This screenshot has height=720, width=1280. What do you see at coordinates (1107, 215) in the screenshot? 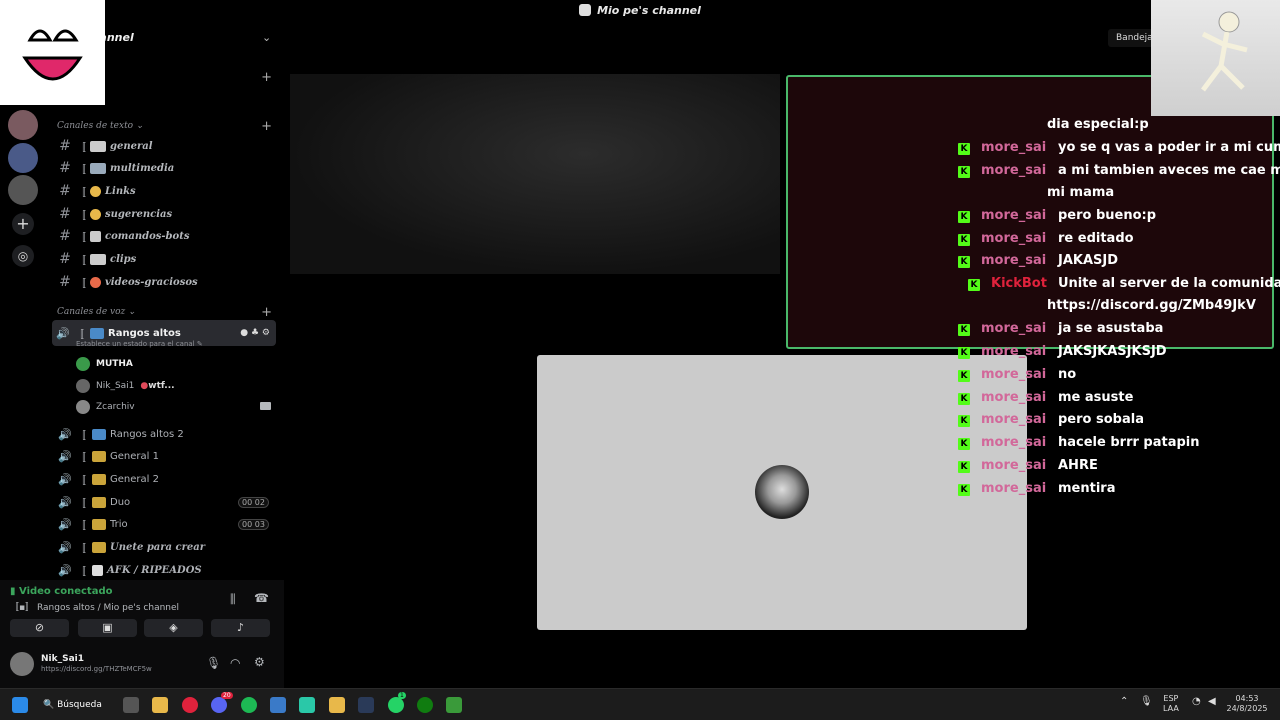
I see `chat-text: pero bueno:p` at bounding box center [1107, 215].